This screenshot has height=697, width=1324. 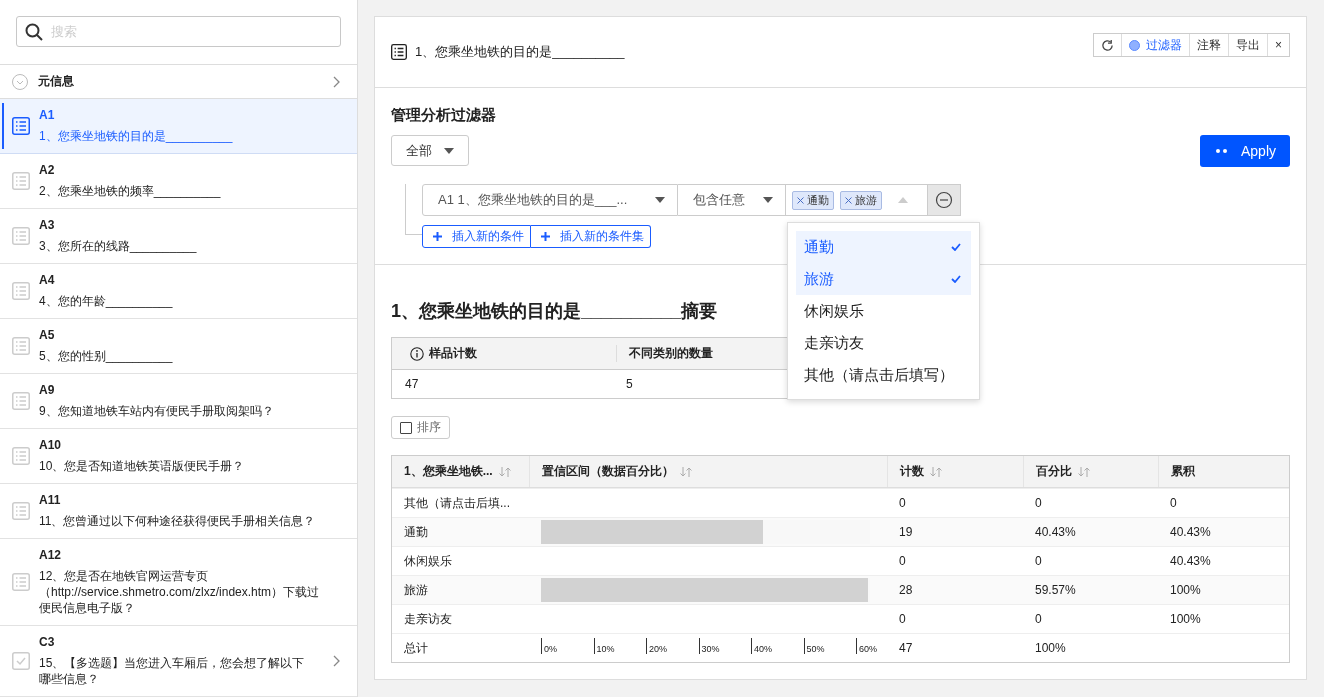 I want to click on table-cell-text: 19, so click(x=906, y=532).